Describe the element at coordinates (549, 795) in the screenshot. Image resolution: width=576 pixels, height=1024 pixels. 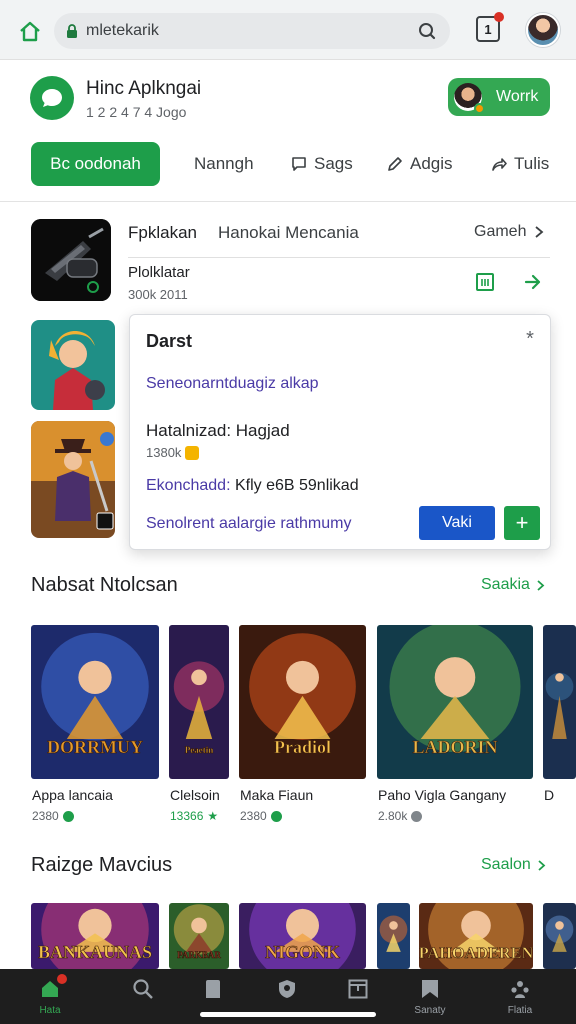
I see `game-title: D` at that location.